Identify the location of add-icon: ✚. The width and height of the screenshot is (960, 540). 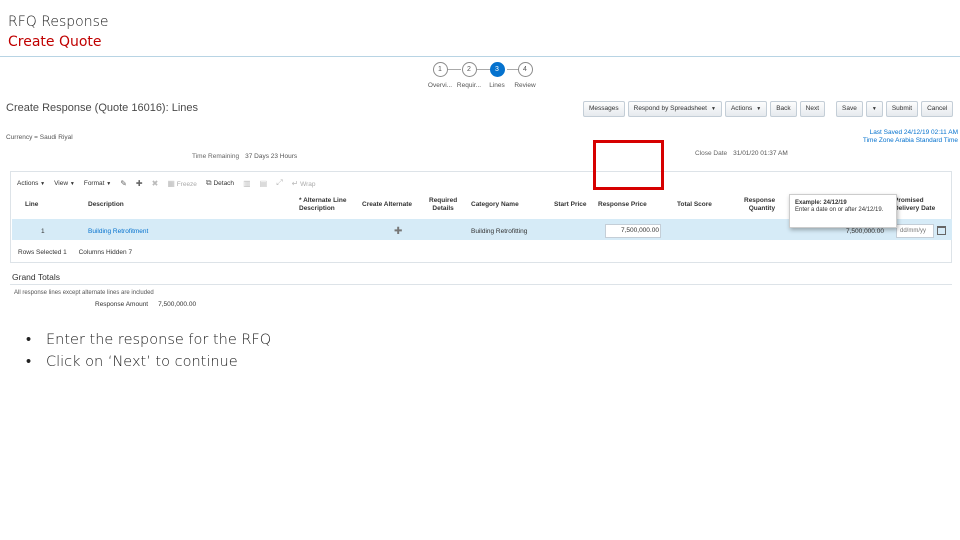
(139, 183).